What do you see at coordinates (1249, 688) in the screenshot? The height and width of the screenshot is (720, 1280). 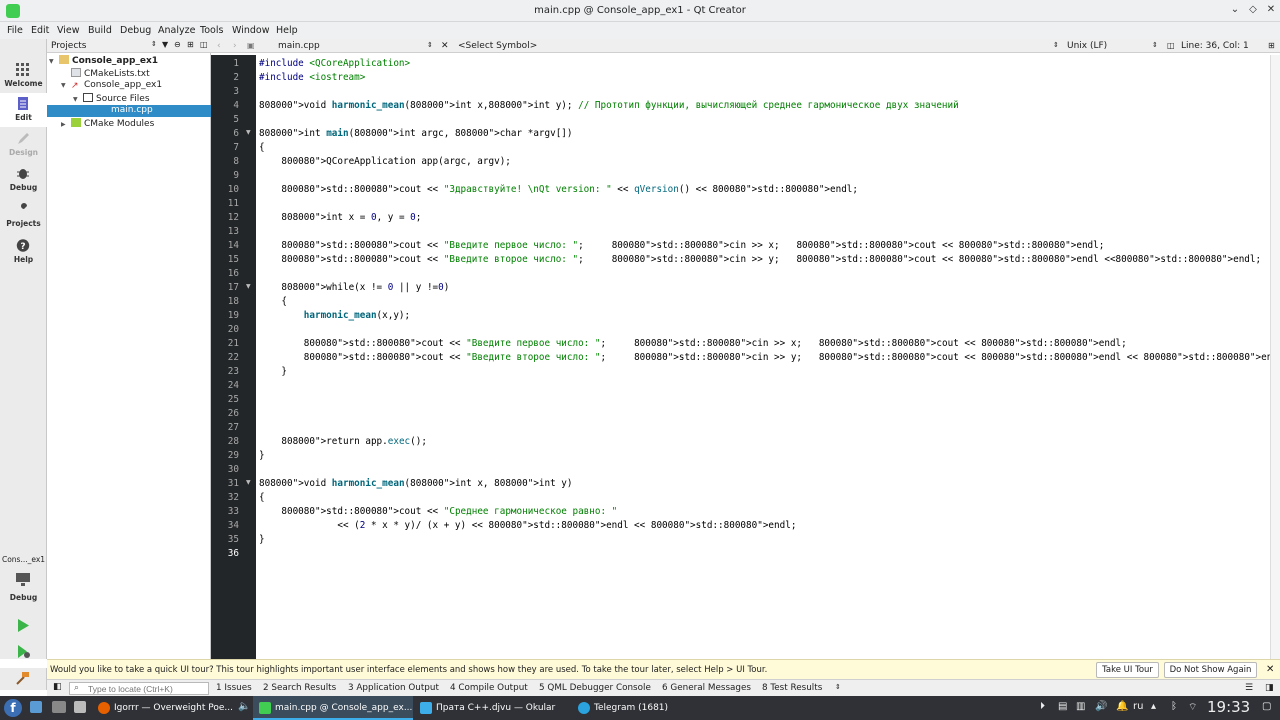 I see `progress-details-icon: ☰` at bounding box center [1249, 688].